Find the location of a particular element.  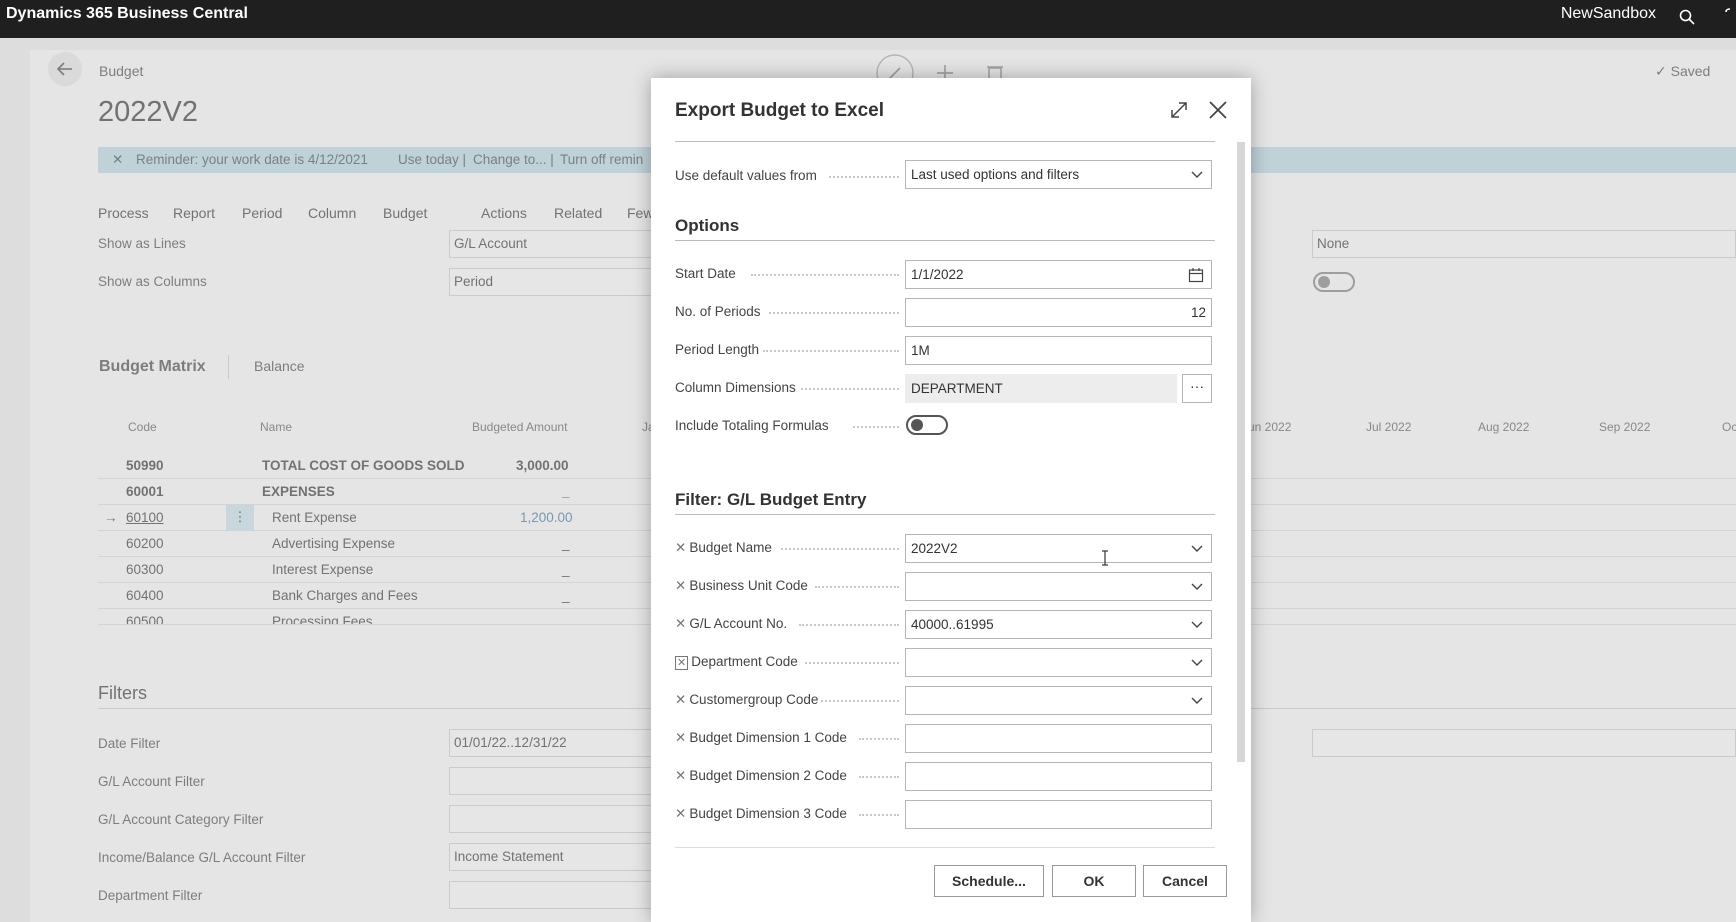

department-filter-field is located at coordinates (554, 895).